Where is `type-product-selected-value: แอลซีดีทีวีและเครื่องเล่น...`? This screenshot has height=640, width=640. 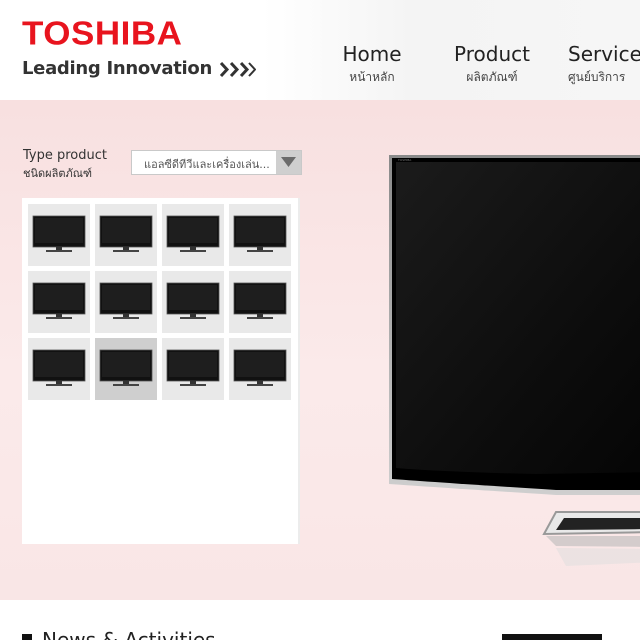
type-product-selected-value: แอลซีดีทีวีและเครื่องเล่น... is located at coordinates (207, 164).